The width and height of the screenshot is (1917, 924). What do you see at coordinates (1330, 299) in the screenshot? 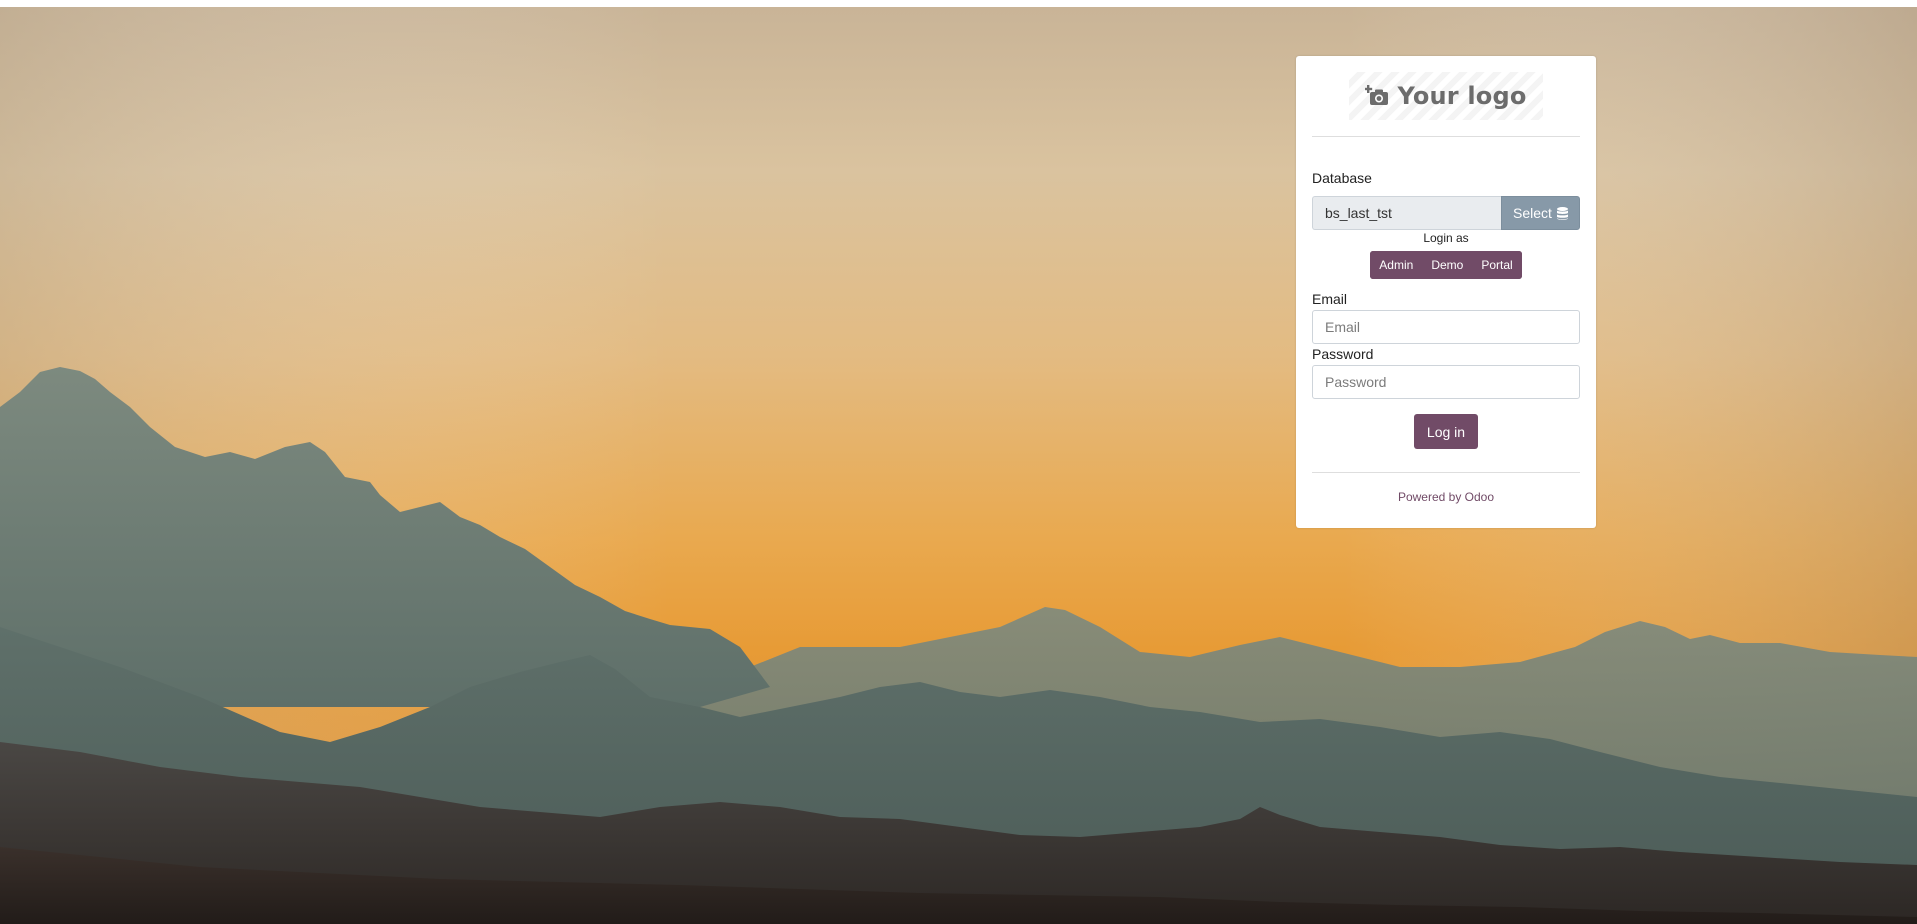
I see `email-label: Email` at bounding box center [1330, 299].